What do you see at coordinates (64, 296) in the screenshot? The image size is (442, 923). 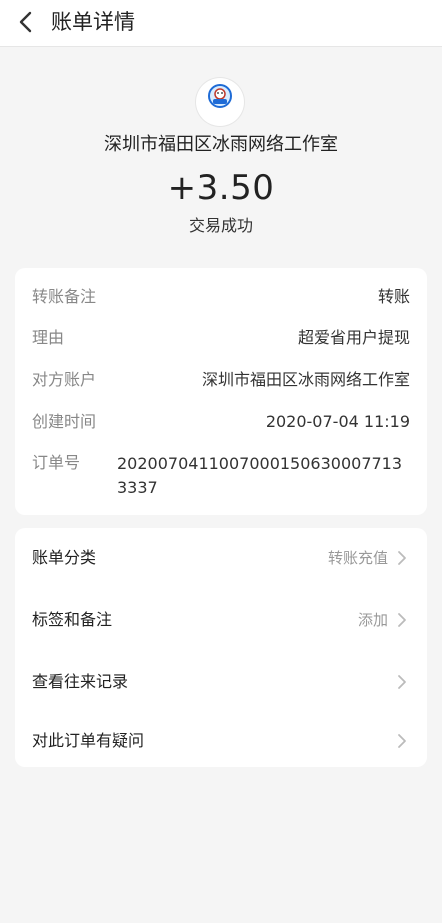 I see `detail-label: 转账备注` at bounding box center [64, 296].